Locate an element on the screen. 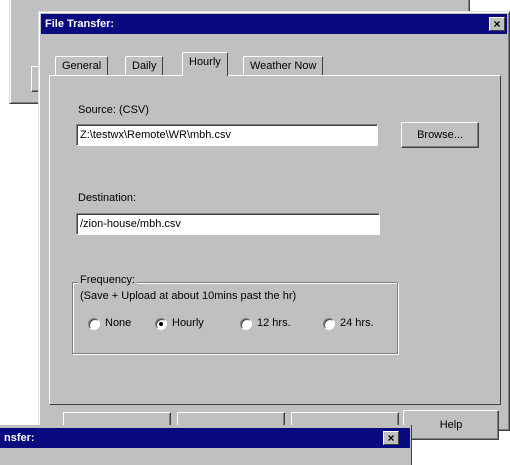  tab-daily: Daily is located at coordinates (144, 66).